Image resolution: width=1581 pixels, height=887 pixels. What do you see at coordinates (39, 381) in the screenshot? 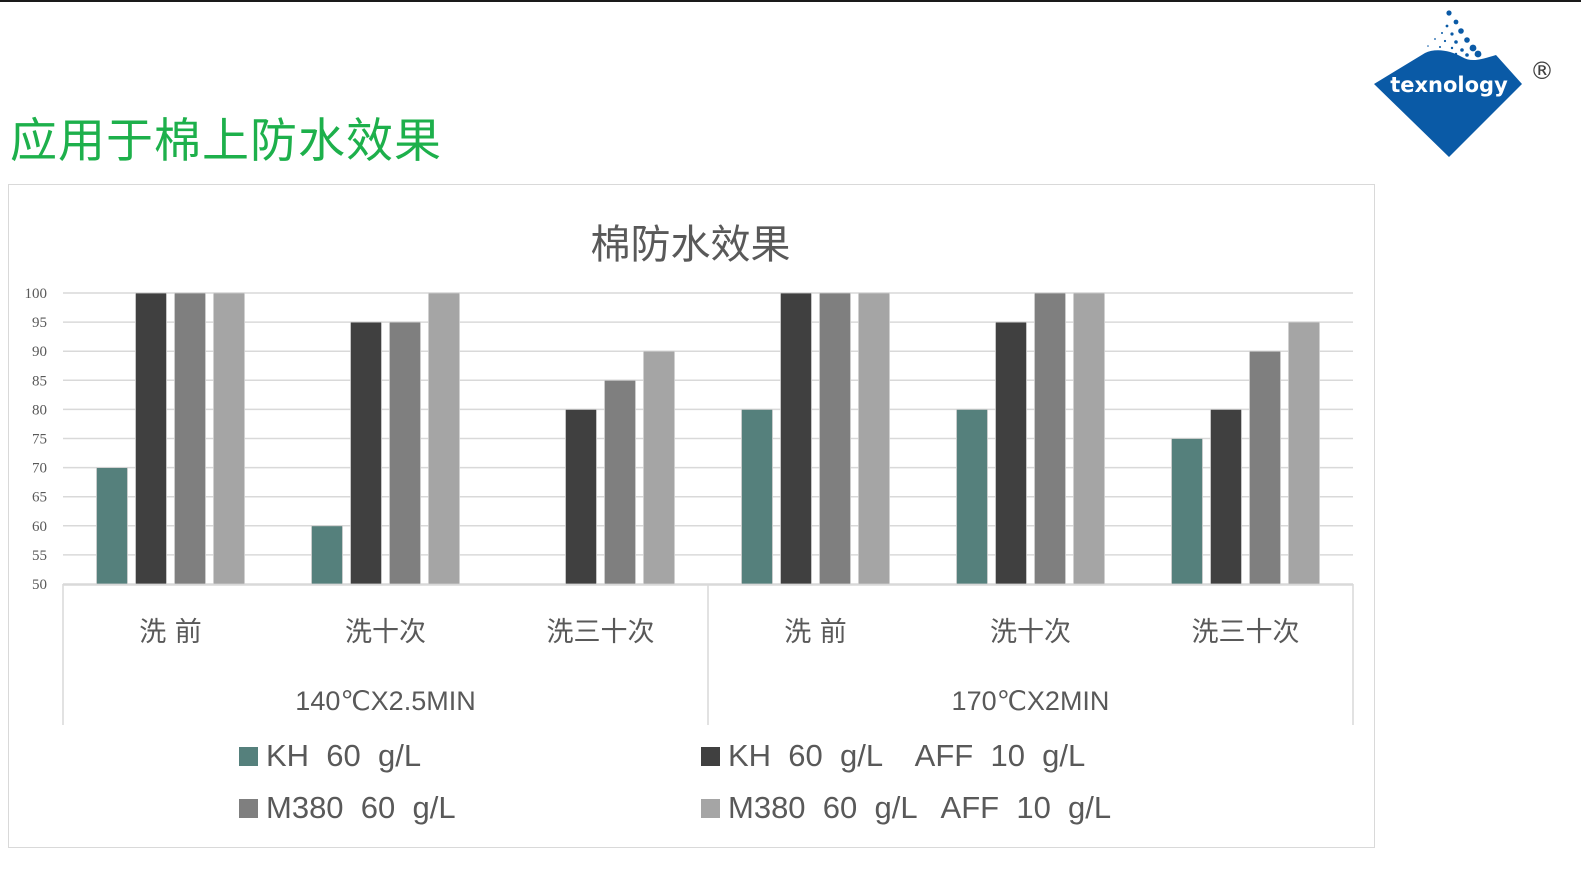
I see `y-tick-label: 85` at bounding box center [39, 381].